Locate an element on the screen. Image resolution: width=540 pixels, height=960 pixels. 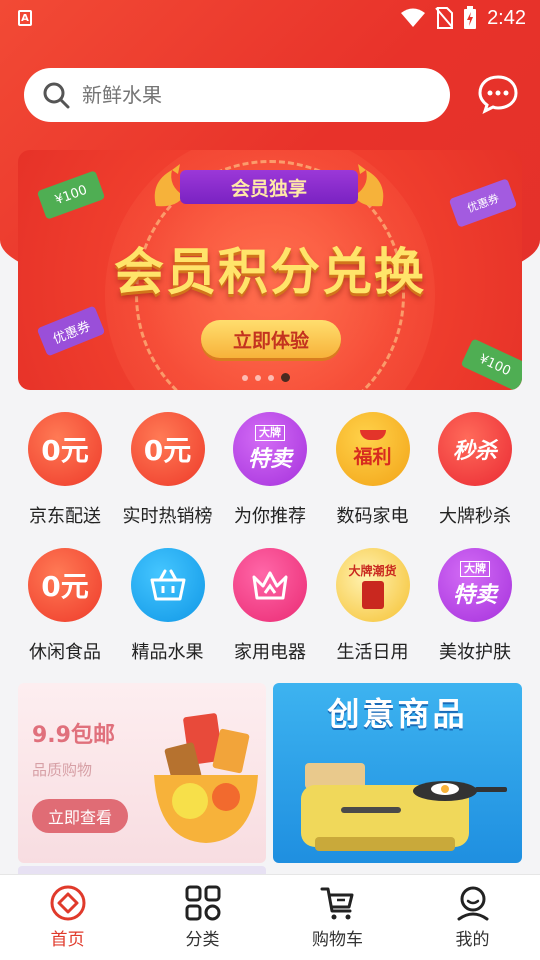
nav-label: 购物车 is located at coordinates (337, 940).